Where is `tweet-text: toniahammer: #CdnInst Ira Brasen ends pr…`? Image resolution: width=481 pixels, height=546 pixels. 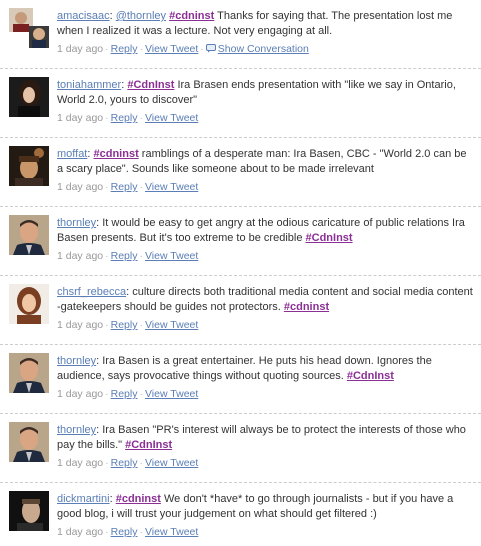
tweet-text: toniahammer: #CdnInst Ira Brasen ends pr… is located at coordinates (256, 92).